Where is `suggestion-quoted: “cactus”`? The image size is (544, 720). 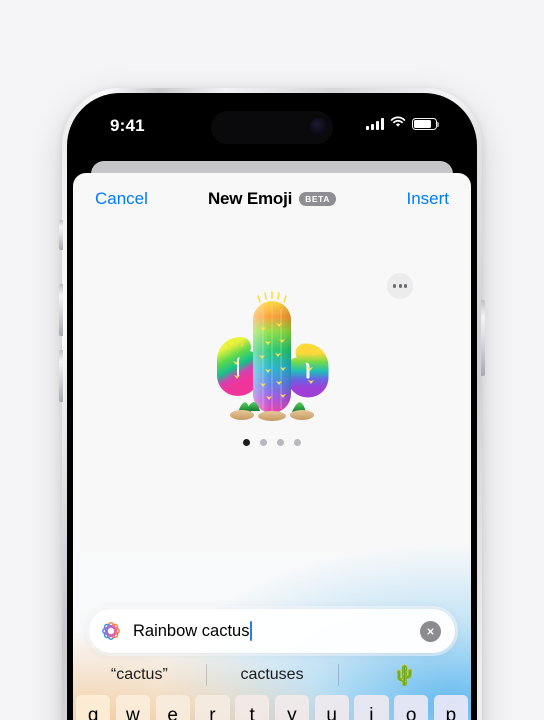 suggestion-quoted: “cactus” is located at coordinates (139, 675).